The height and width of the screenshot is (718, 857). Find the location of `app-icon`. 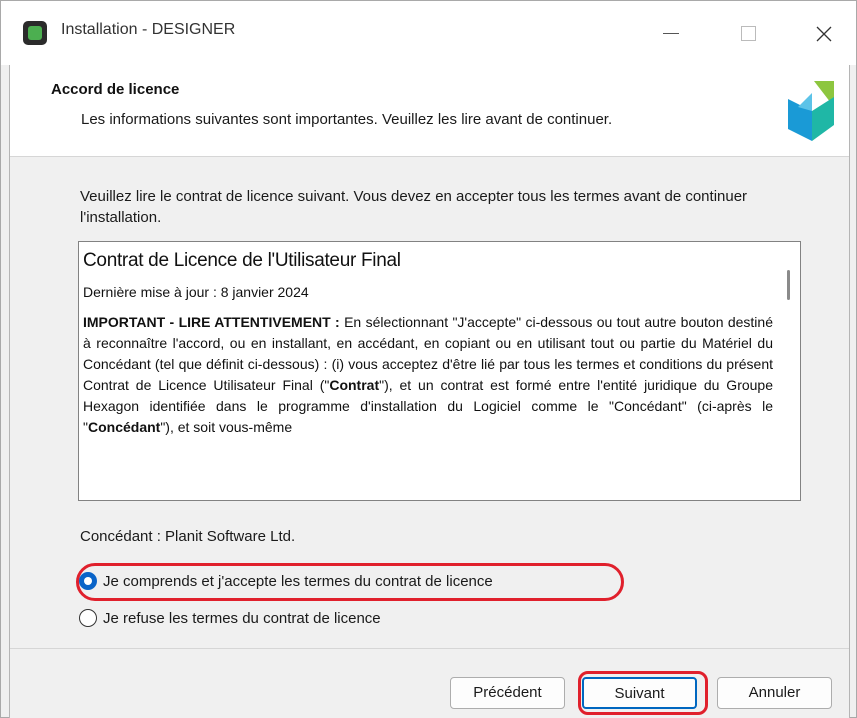

app-icon is located at coordinates (35, 33).